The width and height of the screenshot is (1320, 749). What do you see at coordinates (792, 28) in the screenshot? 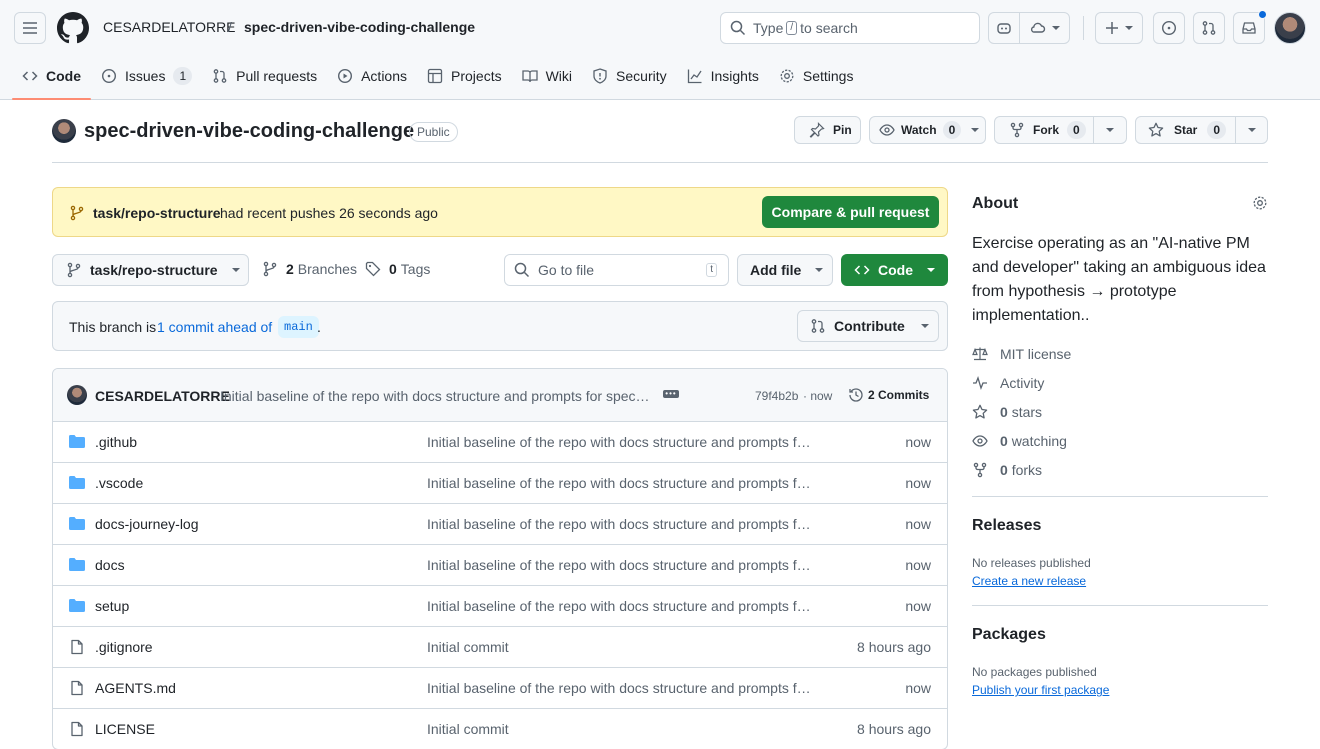
I see `search-shortcut-key: /` at bounding box center [792, 28].